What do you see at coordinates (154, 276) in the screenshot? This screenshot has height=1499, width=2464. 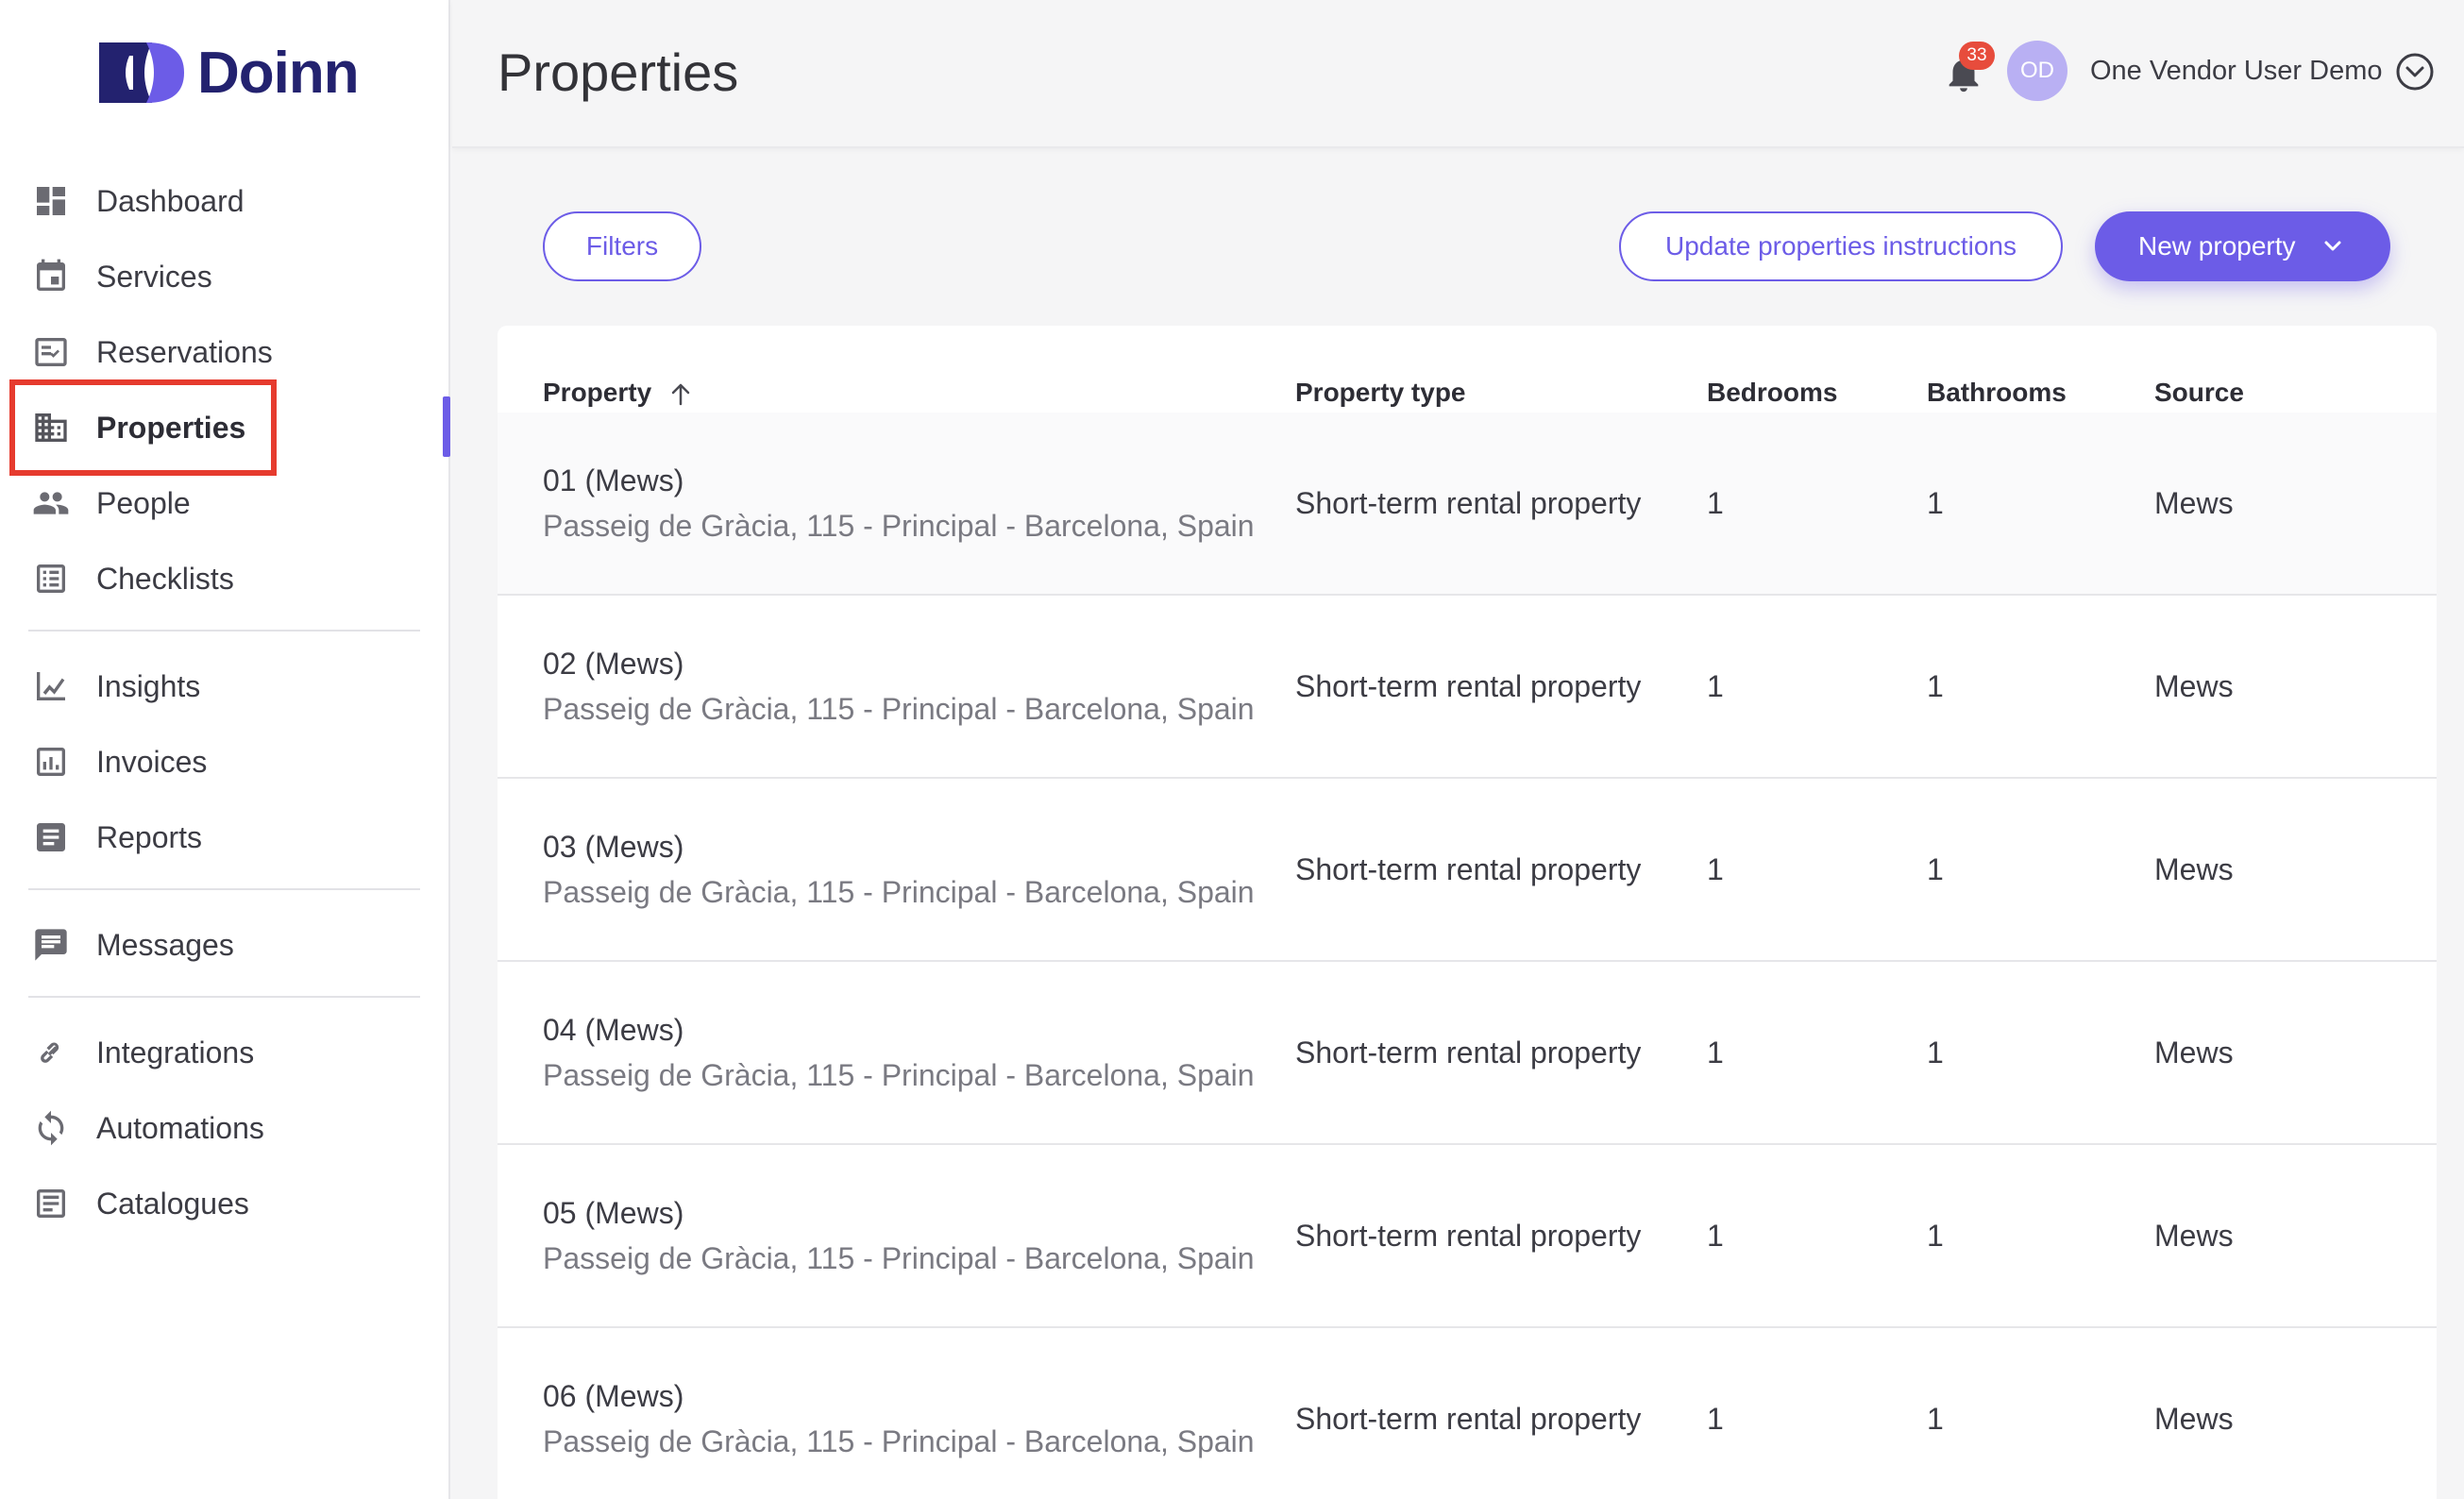 I see `sidebar-item-label: Services` at bounding box center [154, 276].